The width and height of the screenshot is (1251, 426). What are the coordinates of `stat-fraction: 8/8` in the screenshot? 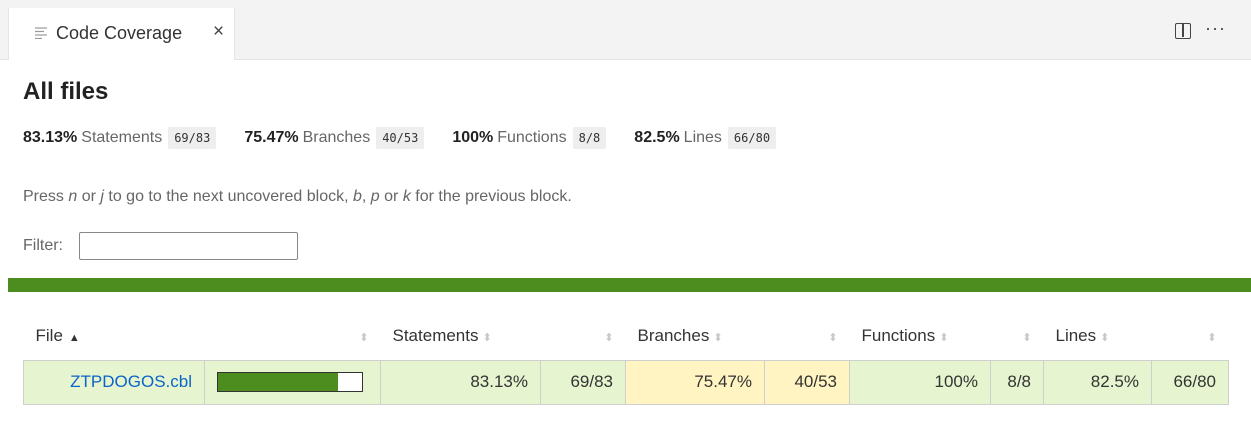 It's located at (589, 138).